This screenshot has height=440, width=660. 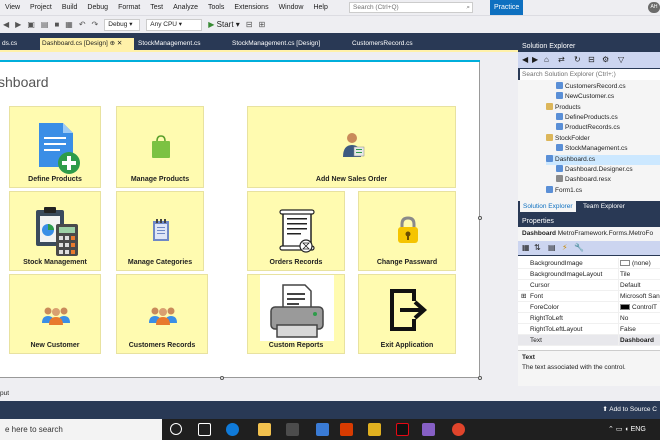 I want to click on network-icon: ▭, so click(x=619, y=429).